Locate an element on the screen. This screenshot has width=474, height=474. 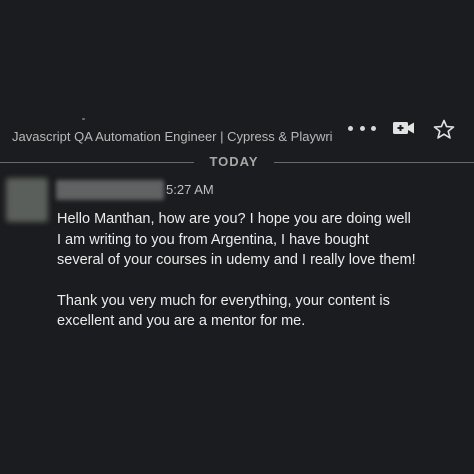
day-label: TODAY is located at coordinates (234, 161).